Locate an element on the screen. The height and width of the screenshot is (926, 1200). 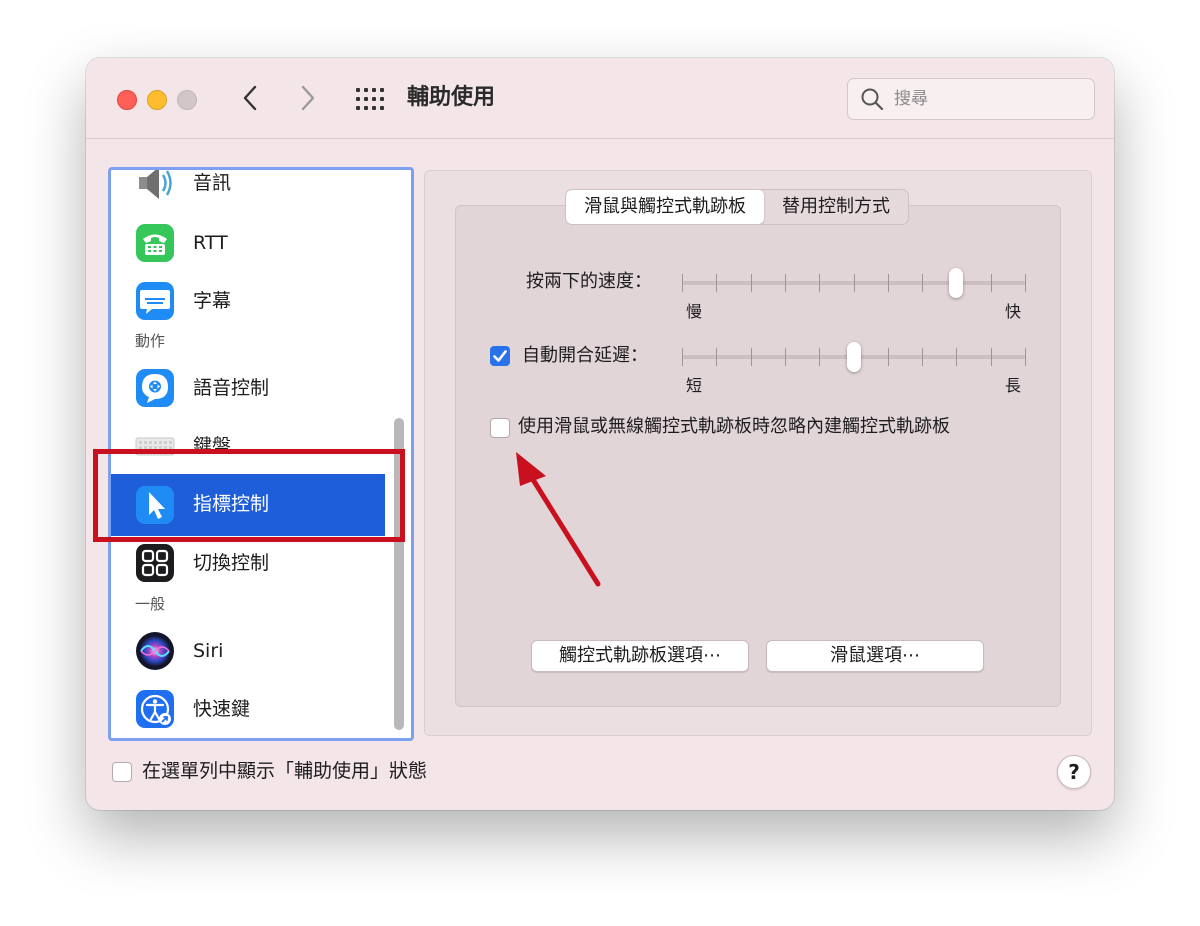
accessibility-shortcut-icon is located at coordinates (155, 709).